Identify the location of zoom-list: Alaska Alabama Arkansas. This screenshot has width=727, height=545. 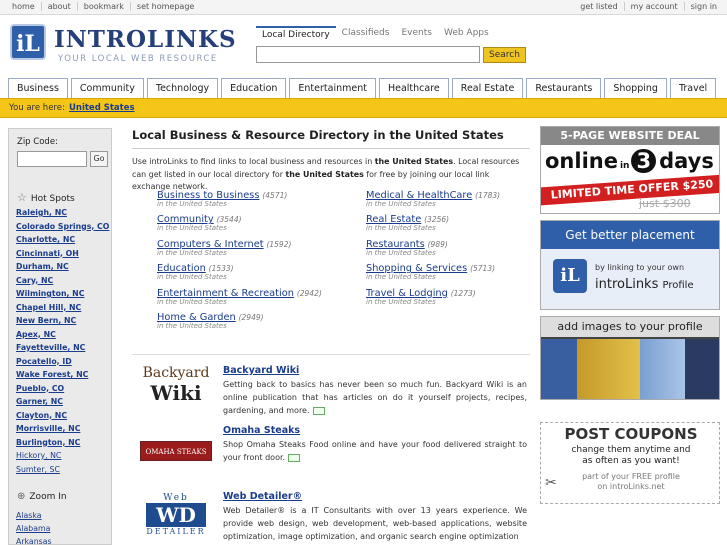
(34, 528).